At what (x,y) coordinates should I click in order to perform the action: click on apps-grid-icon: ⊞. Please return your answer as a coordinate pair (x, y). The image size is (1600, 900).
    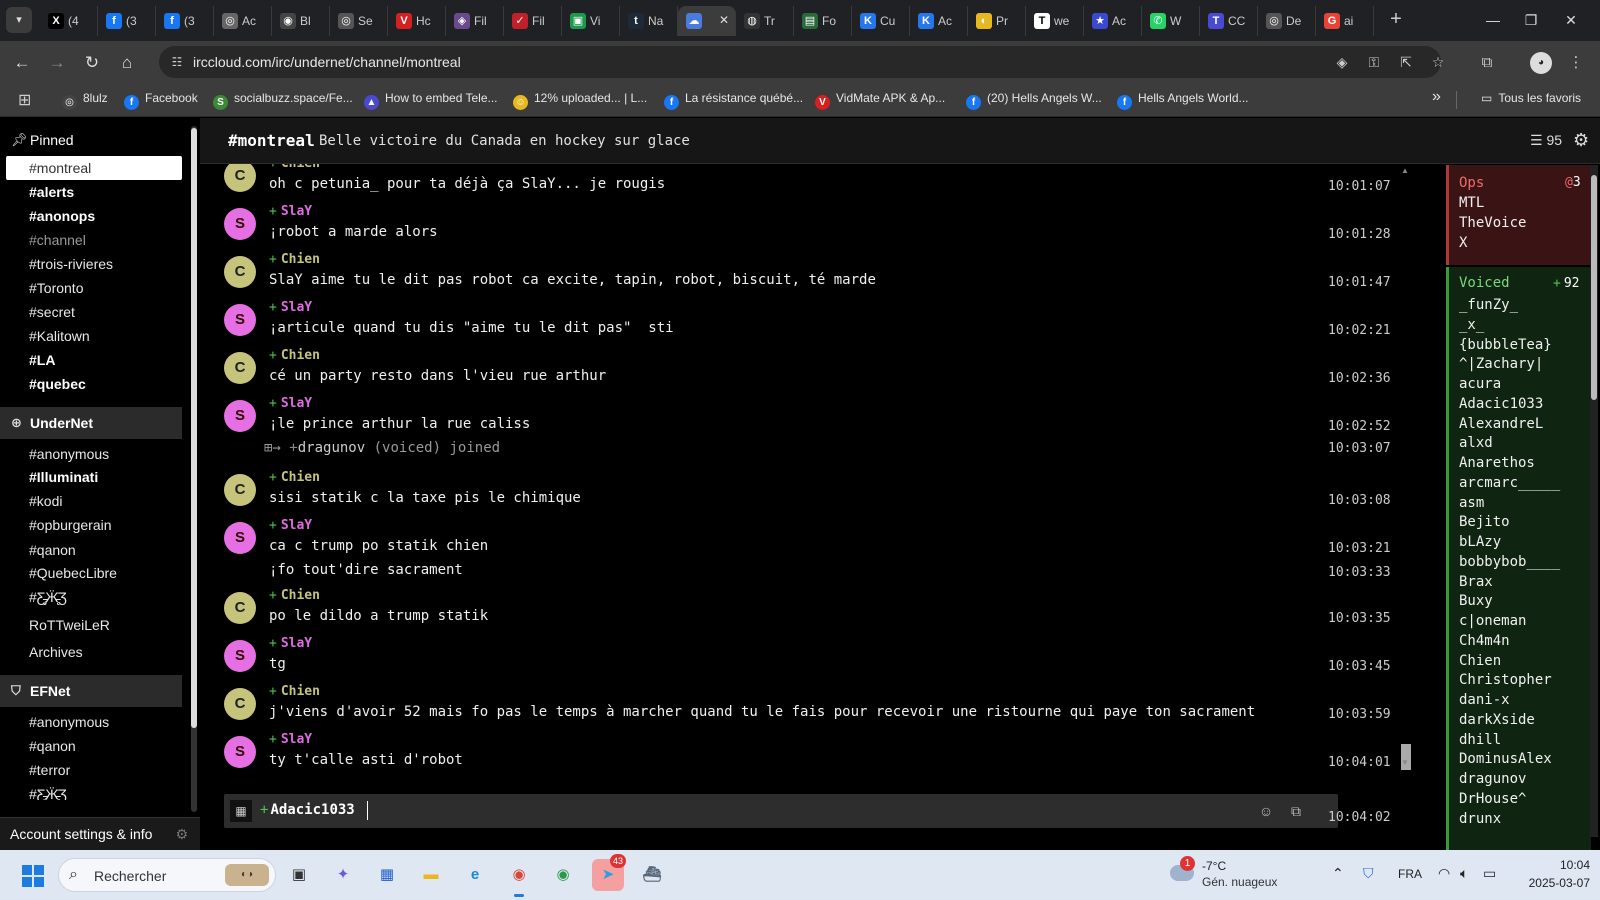
    Looking at the image, I should click on (24, 99).